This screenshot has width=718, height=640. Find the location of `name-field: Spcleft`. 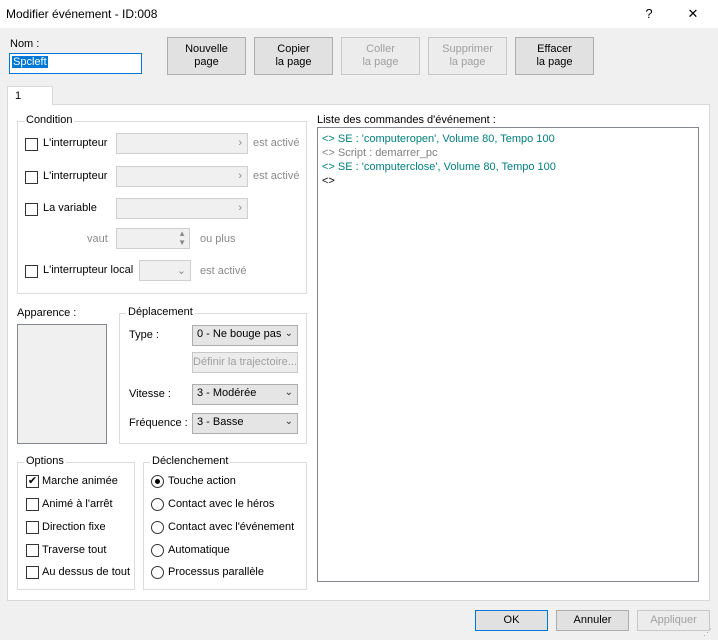

name-field: Spcleft is located at coordinates (75, 63).